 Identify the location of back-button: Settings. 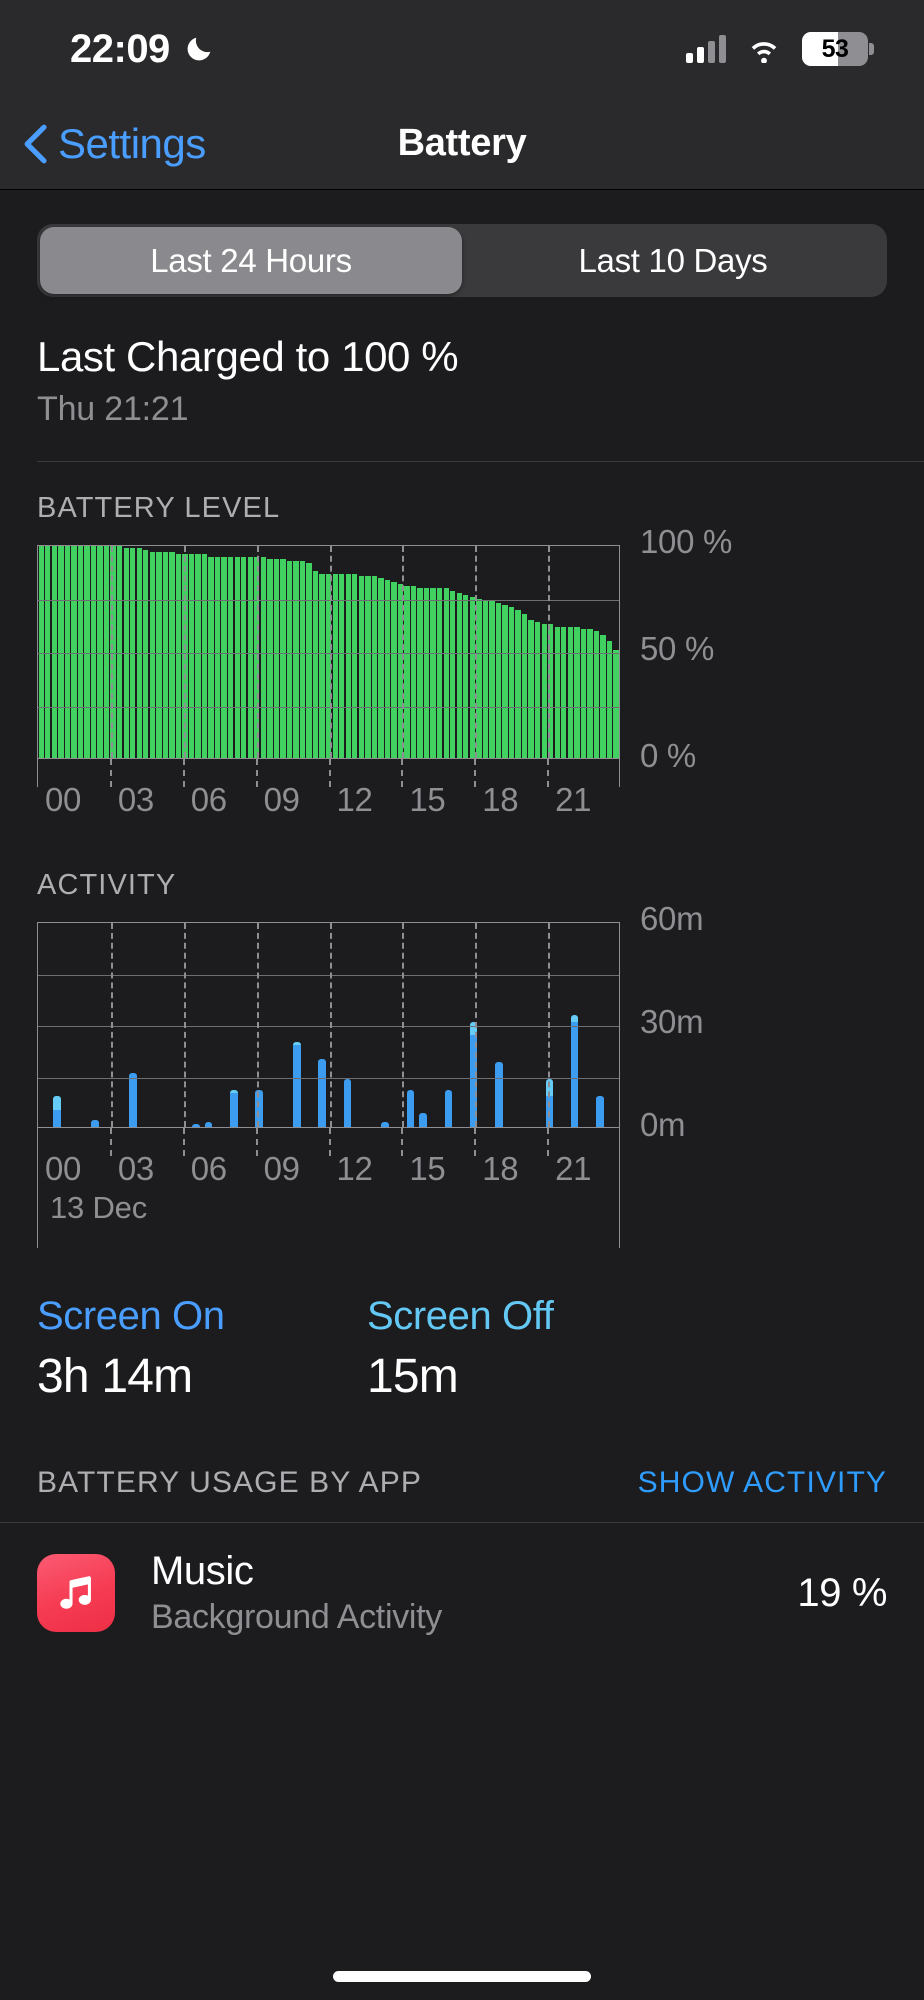
(114, 144).